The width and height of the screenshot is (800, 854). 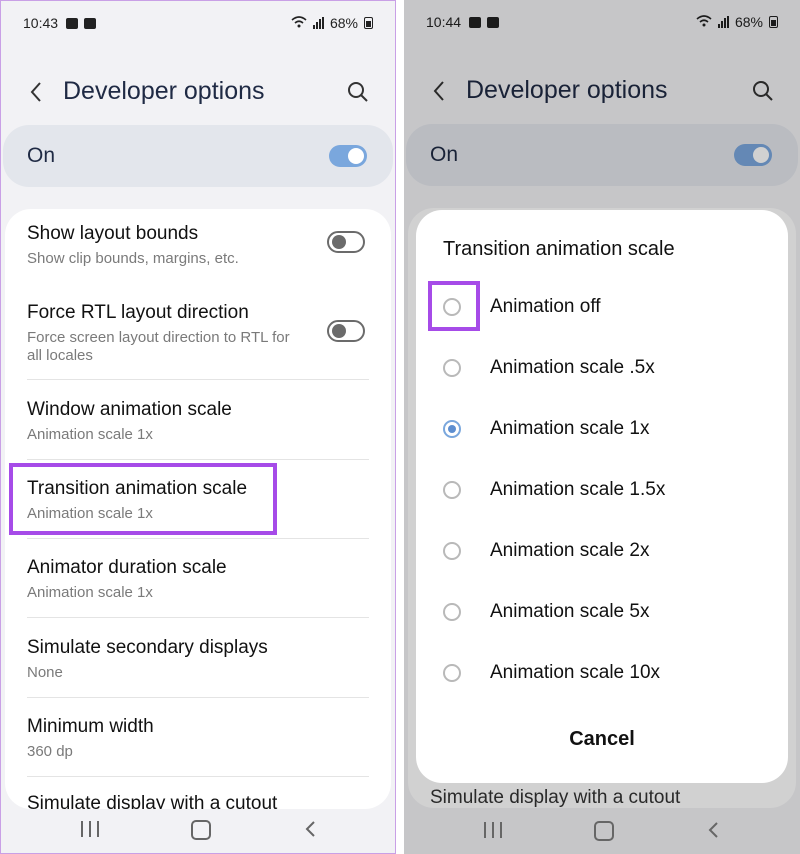 I want to click on status-bar: 10:43 68%, so click(x=198, y=23).